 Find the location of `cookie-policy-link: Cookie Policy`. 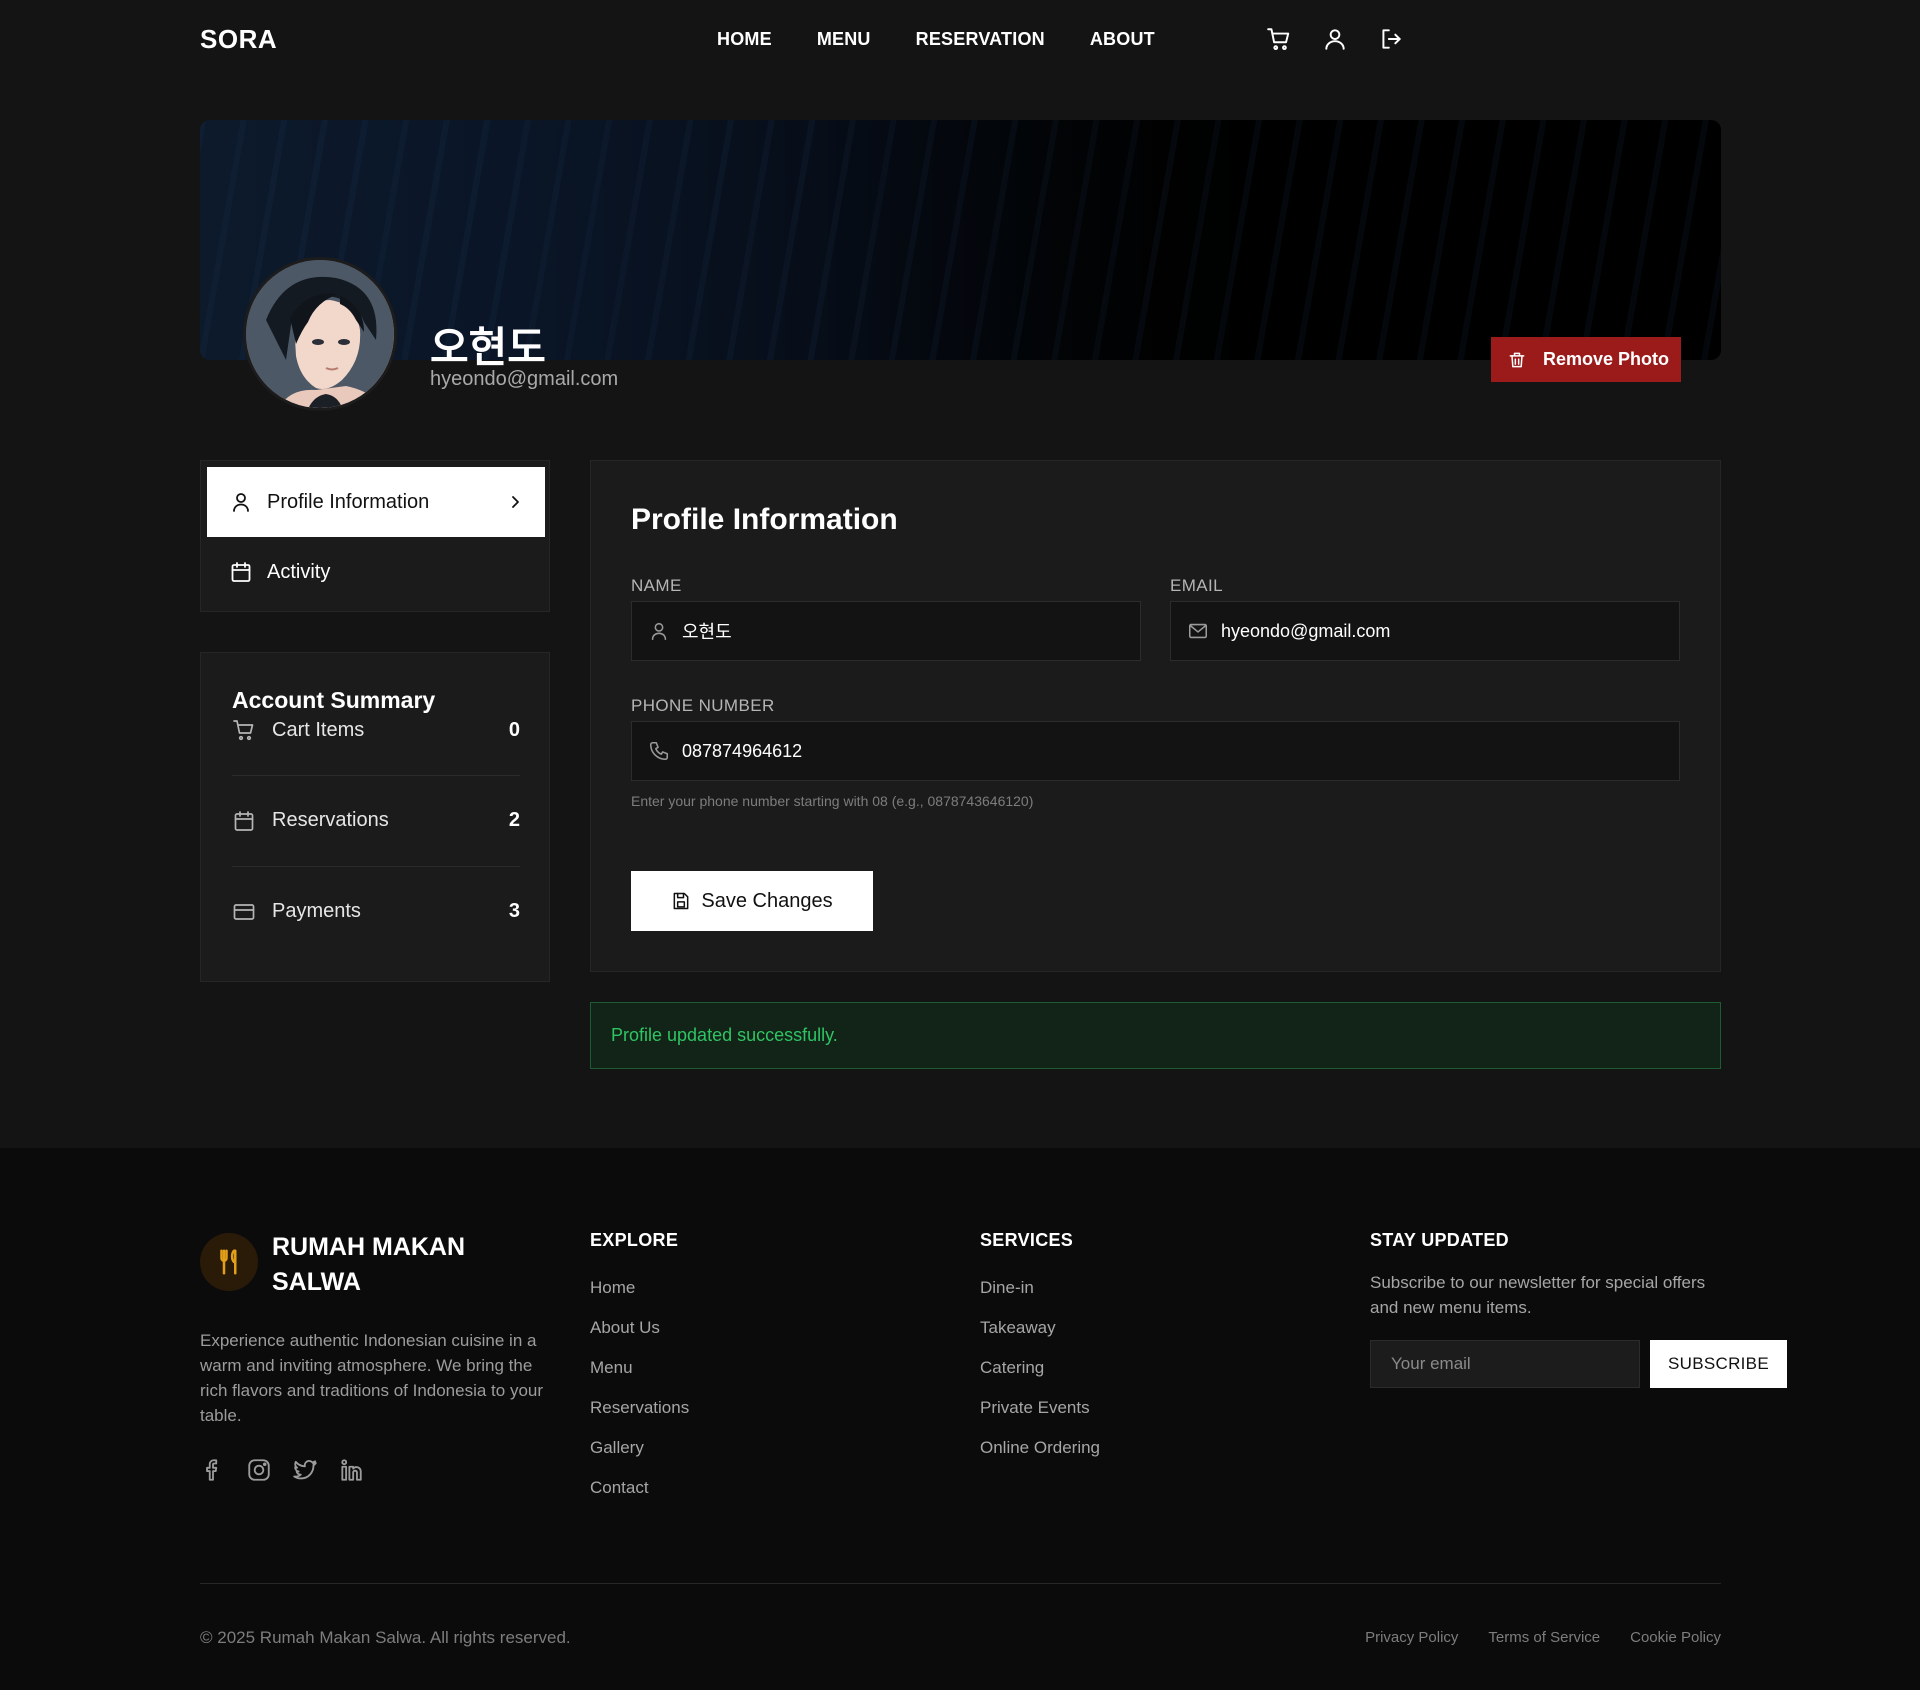

cookie-policy-link: Cookie Policy is located at coordinates (1675, 1637).